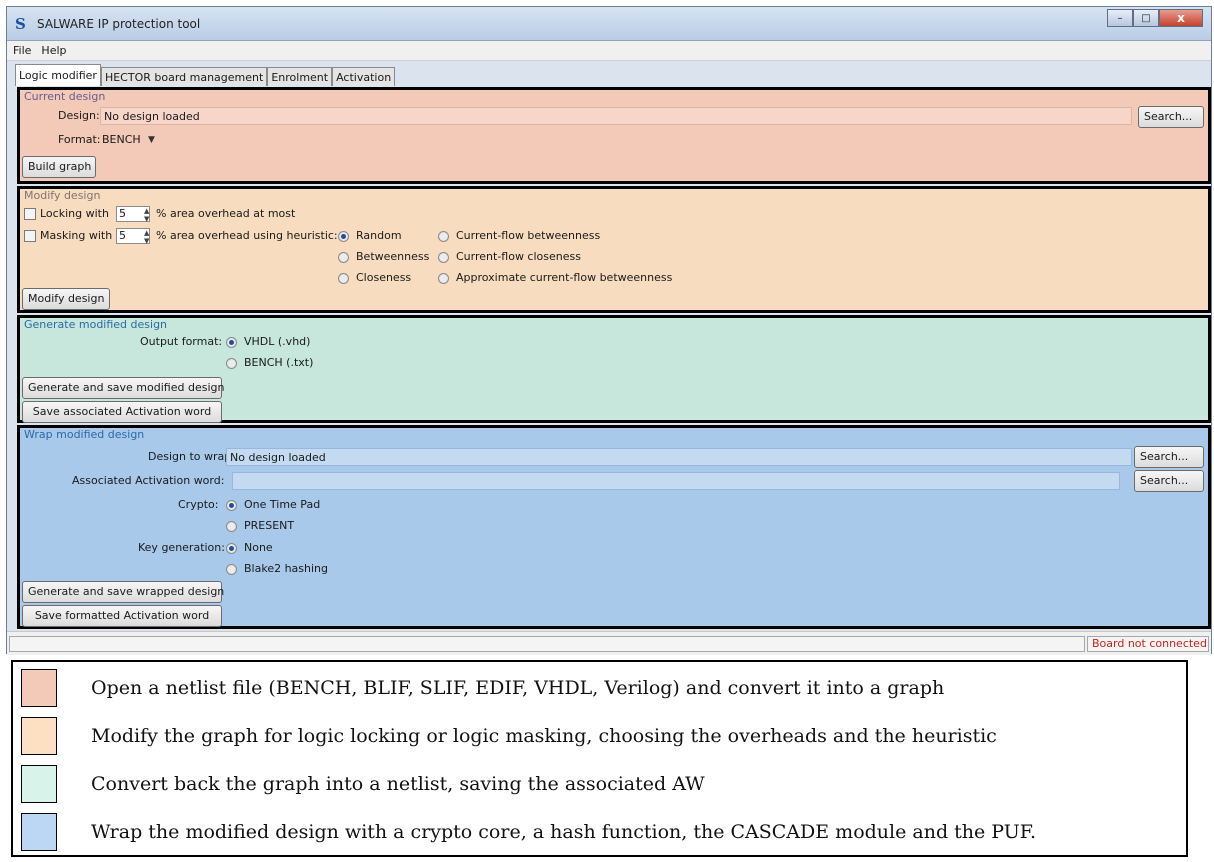 This screenshot has height=862, width=1214. Describe the element at coordinates (53, 50) in the screenshot. I see `menu-help: Help` at that location.